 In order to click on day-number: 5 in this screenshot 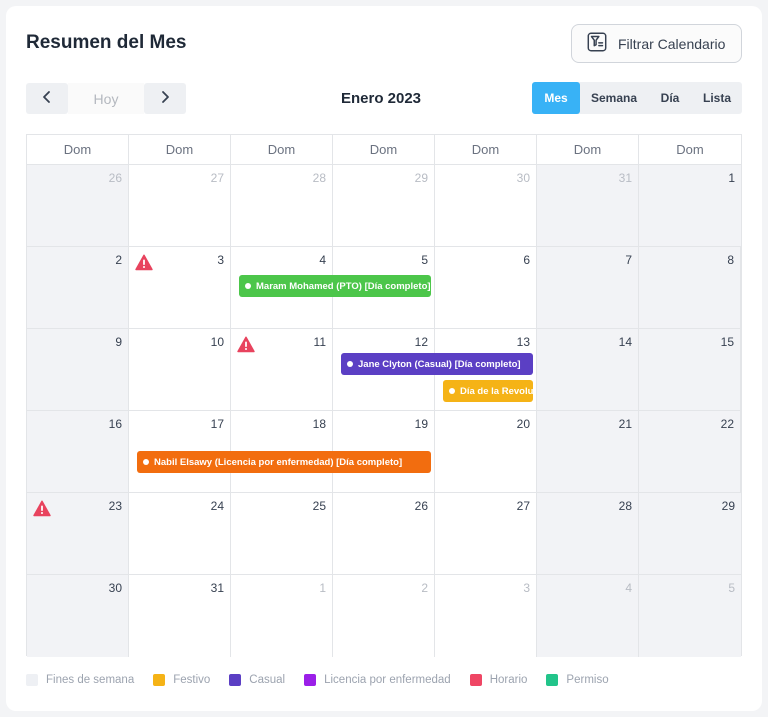, I will do `click(731, 588)`.